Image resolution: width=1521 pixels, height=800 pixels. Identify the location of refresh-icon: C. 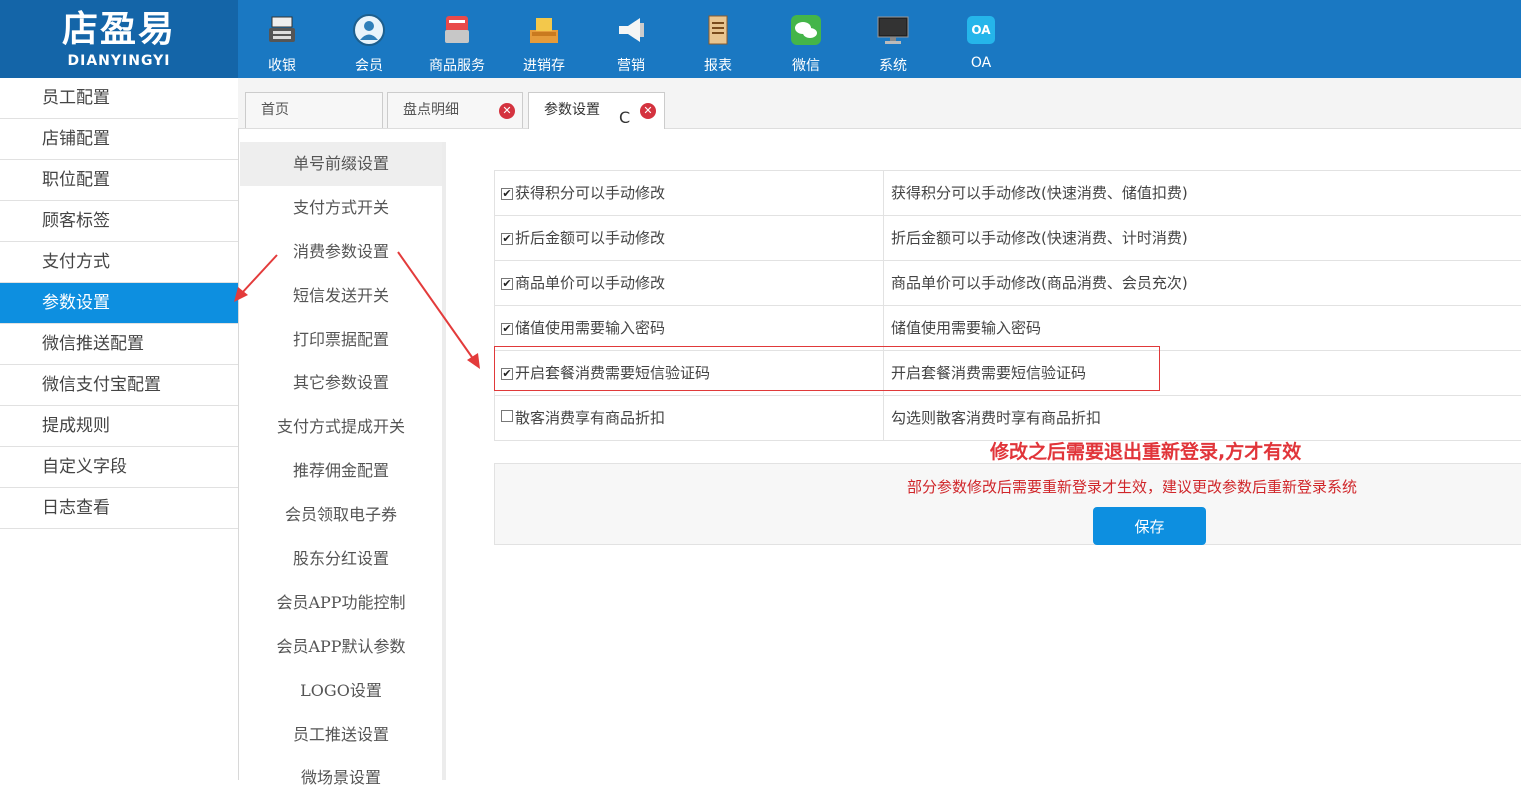
(624, 118).